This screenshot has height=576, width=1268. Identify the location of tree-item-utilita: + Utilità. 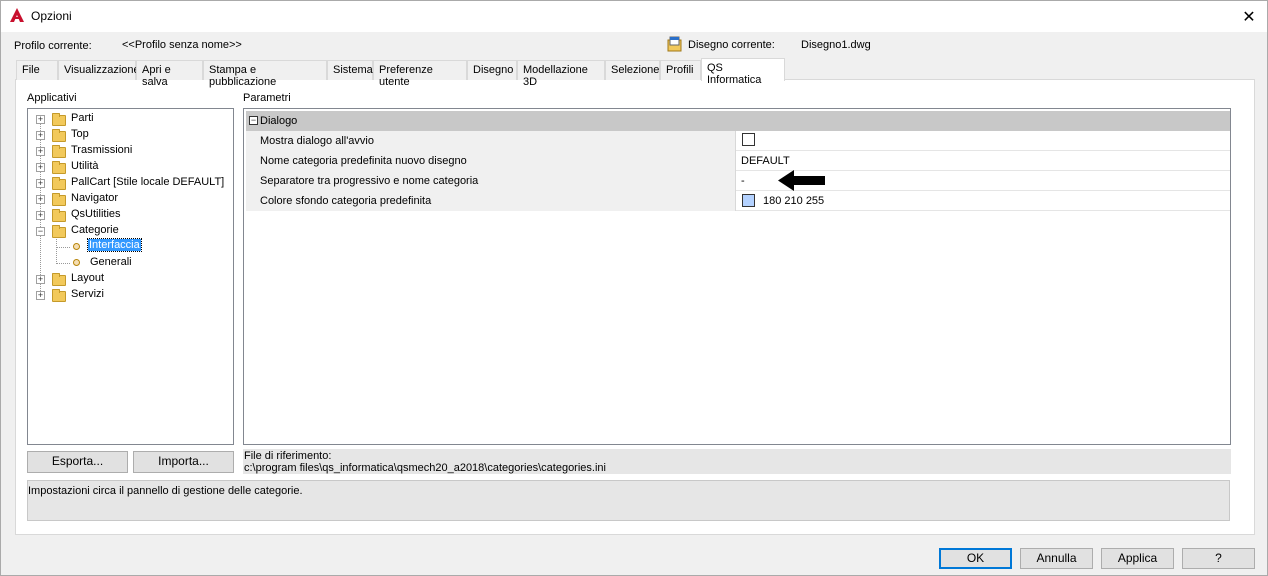
(130, 167).